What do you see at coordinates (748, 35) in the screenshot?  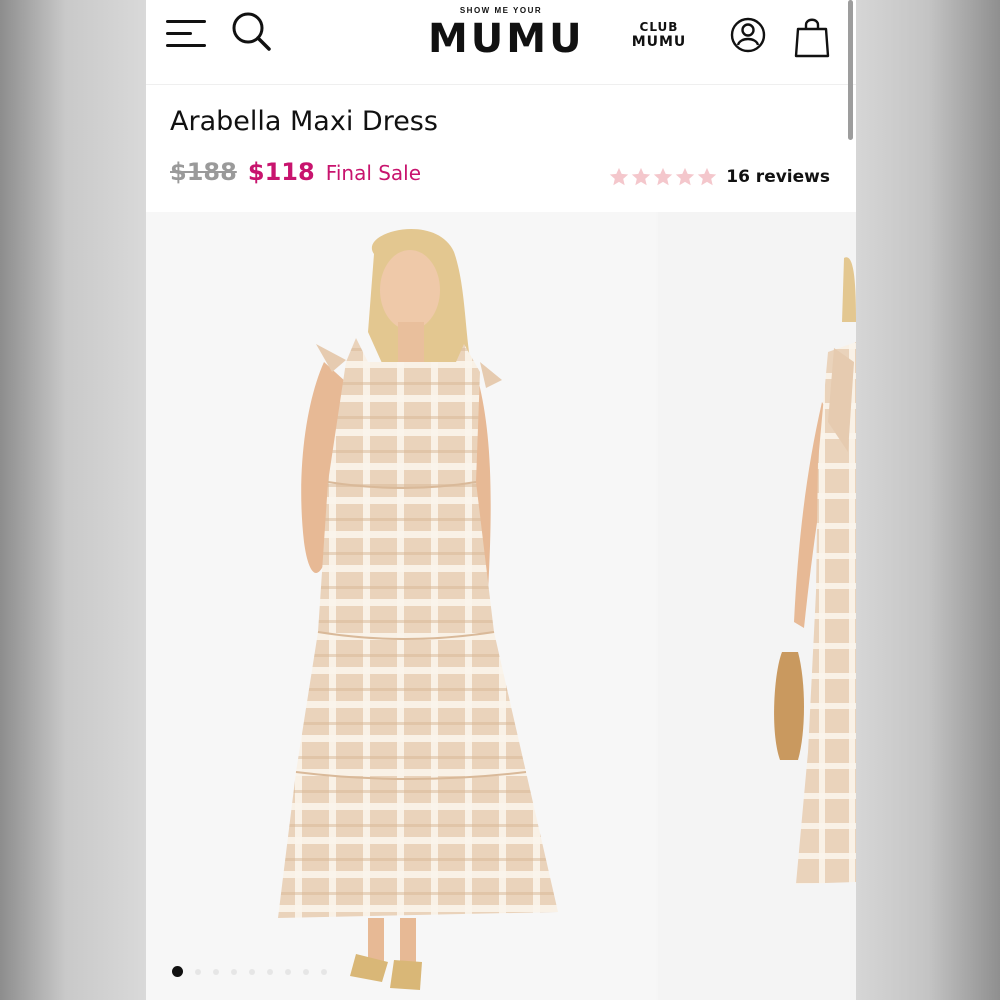 I see `account-icon` at bounding box center [748, 35].